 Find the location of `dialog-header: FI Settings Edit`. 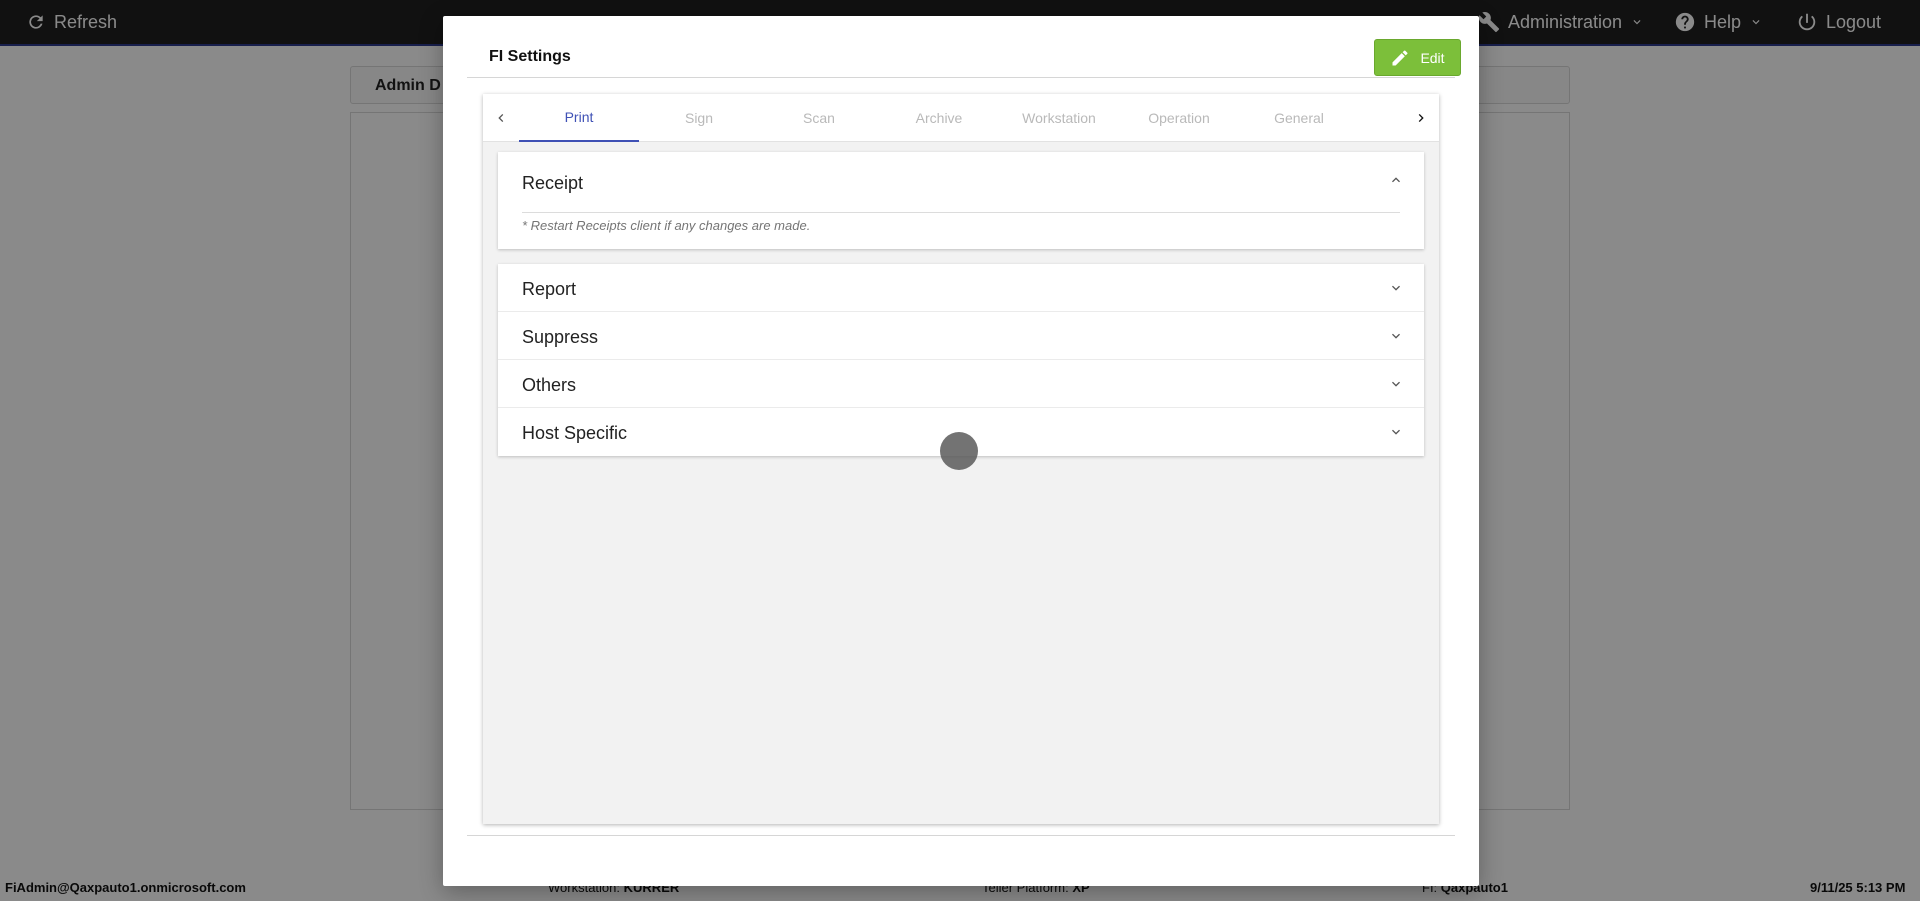

dialog-header: FI Settings Edit is located at coordinates (964, 47).